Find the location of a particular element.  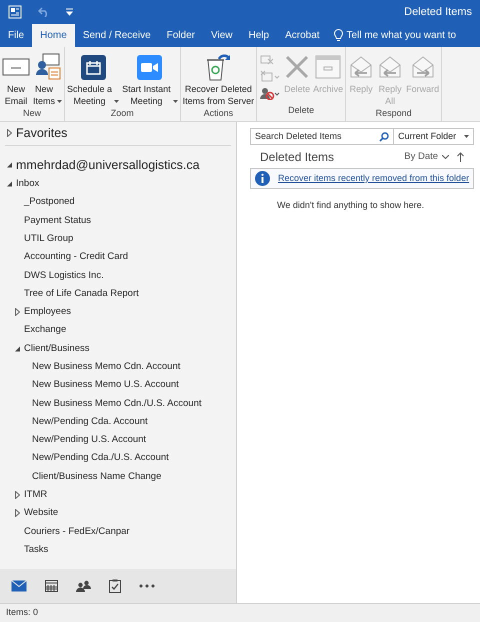

recycle-bin-icon is located at coordinates (218, 67).